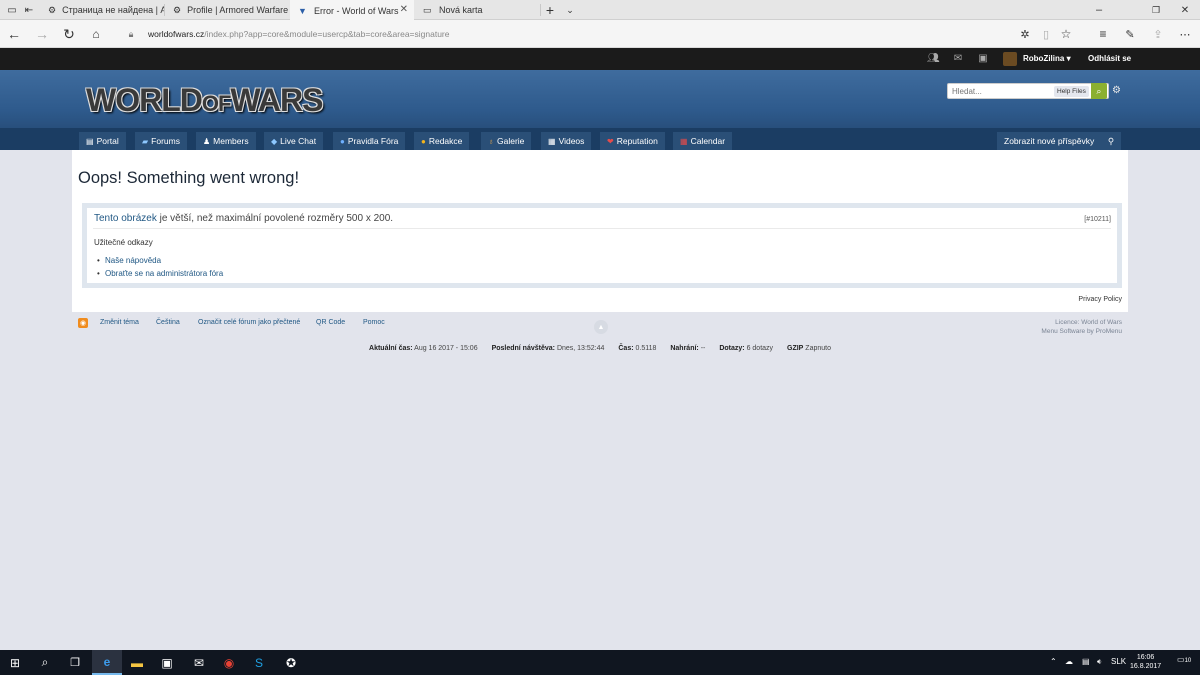 The width and height of the screenshot is (1200, 675). I want to click on nav-tab-reputation: ❤ Reputation, so click(632, 141).